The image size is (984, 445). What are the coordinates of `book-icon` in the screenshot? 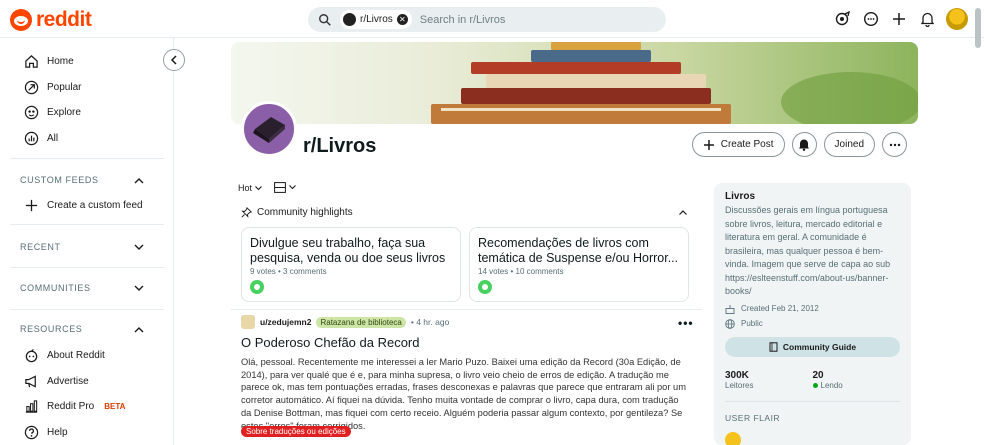 It's located at (269, 130).